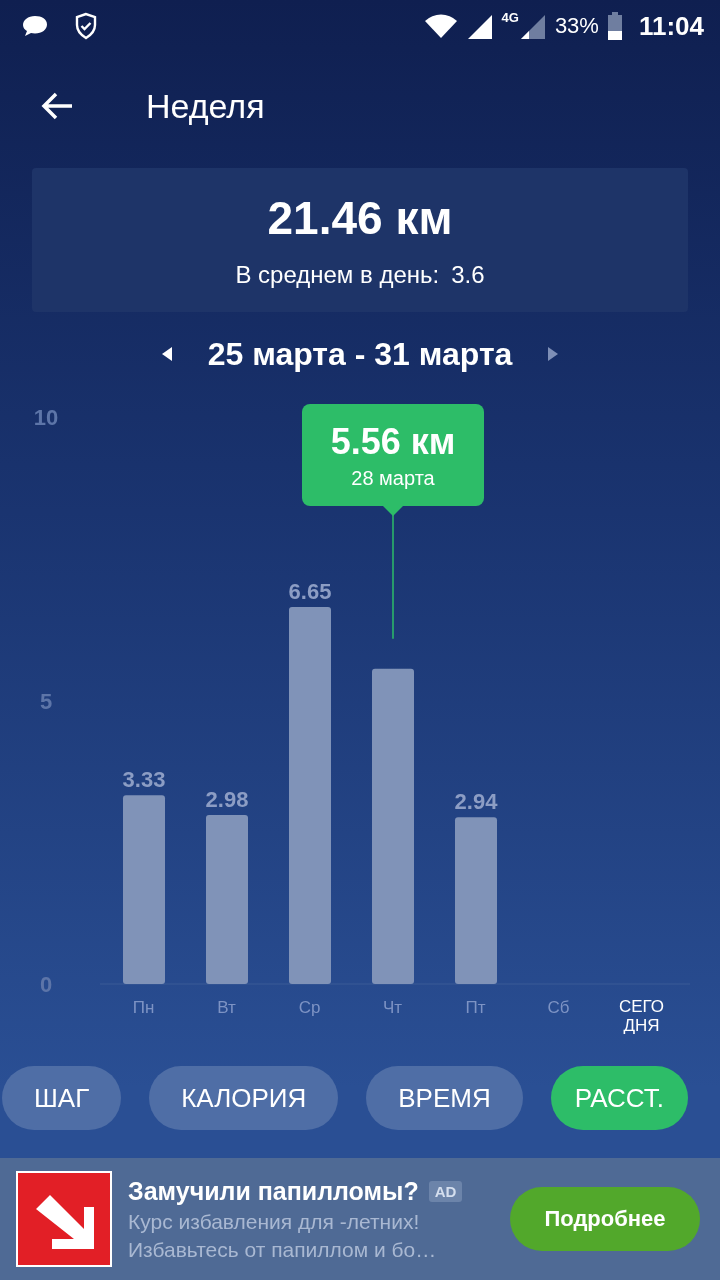 The width and height of the screenshot is (720, 1280). Describe the element at coordinates (392, 1008) in the screenshot. I see `day-label: Чт` at that location.